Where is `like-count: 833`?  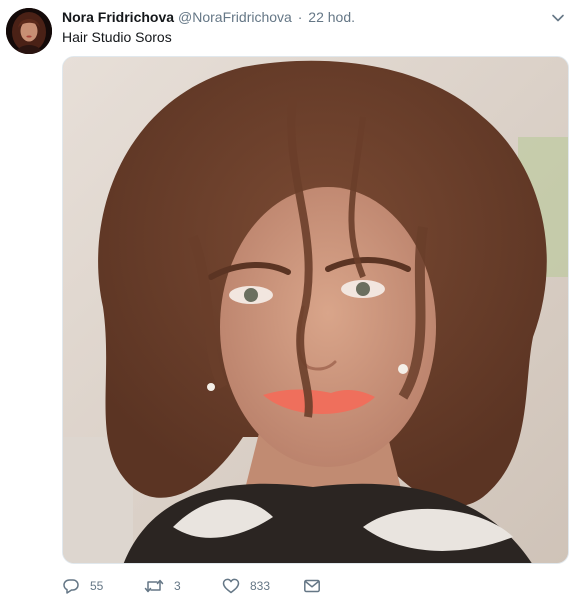
like-count: 833 is located at coordinates (260, 586).